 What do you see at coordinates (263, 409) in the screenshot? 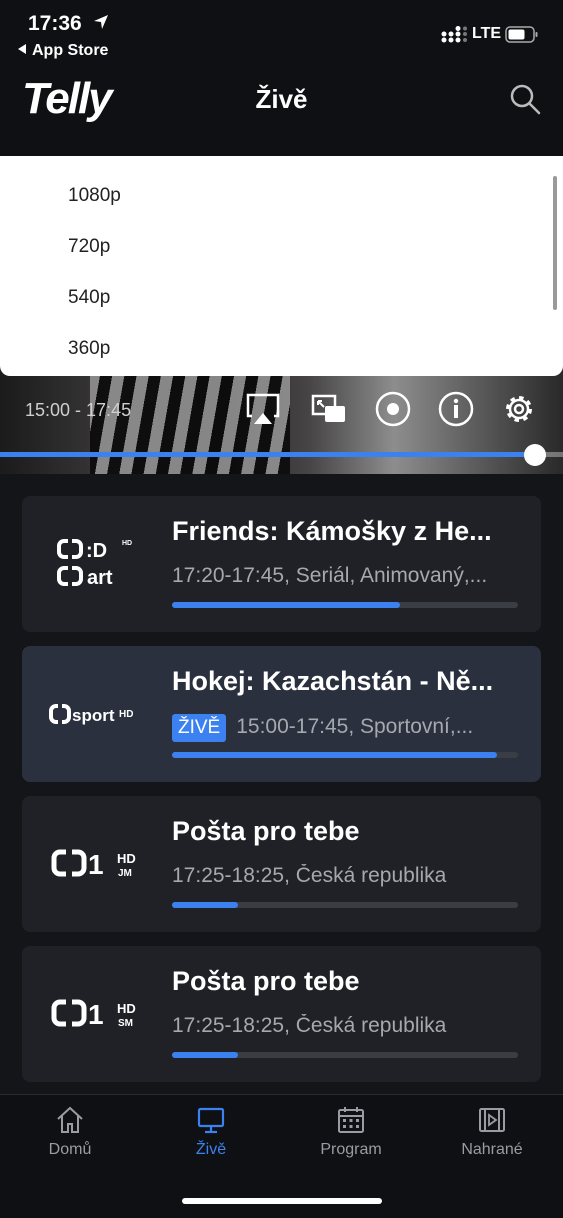
I see `airplay-icon` at bounding box center [263, 409].